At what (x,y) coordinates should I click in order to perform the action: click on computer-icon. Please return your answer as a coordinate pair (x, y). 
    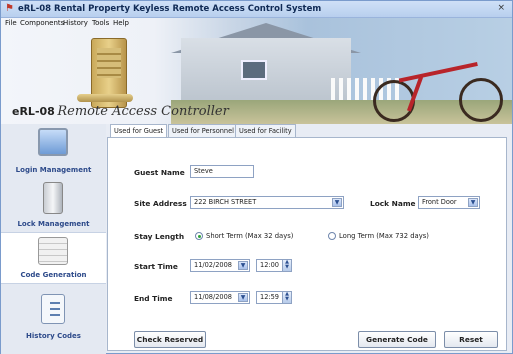
    Looking at the image, I should click on (53, 142).